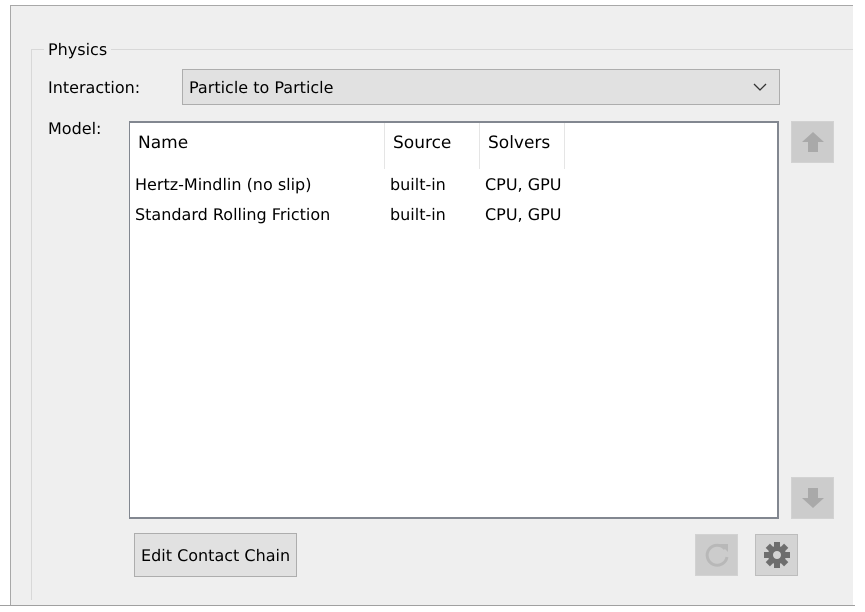 The image size is (865, 612). I want to click on table-cell-text: Standard Rolling Friction, so click(233, 214).